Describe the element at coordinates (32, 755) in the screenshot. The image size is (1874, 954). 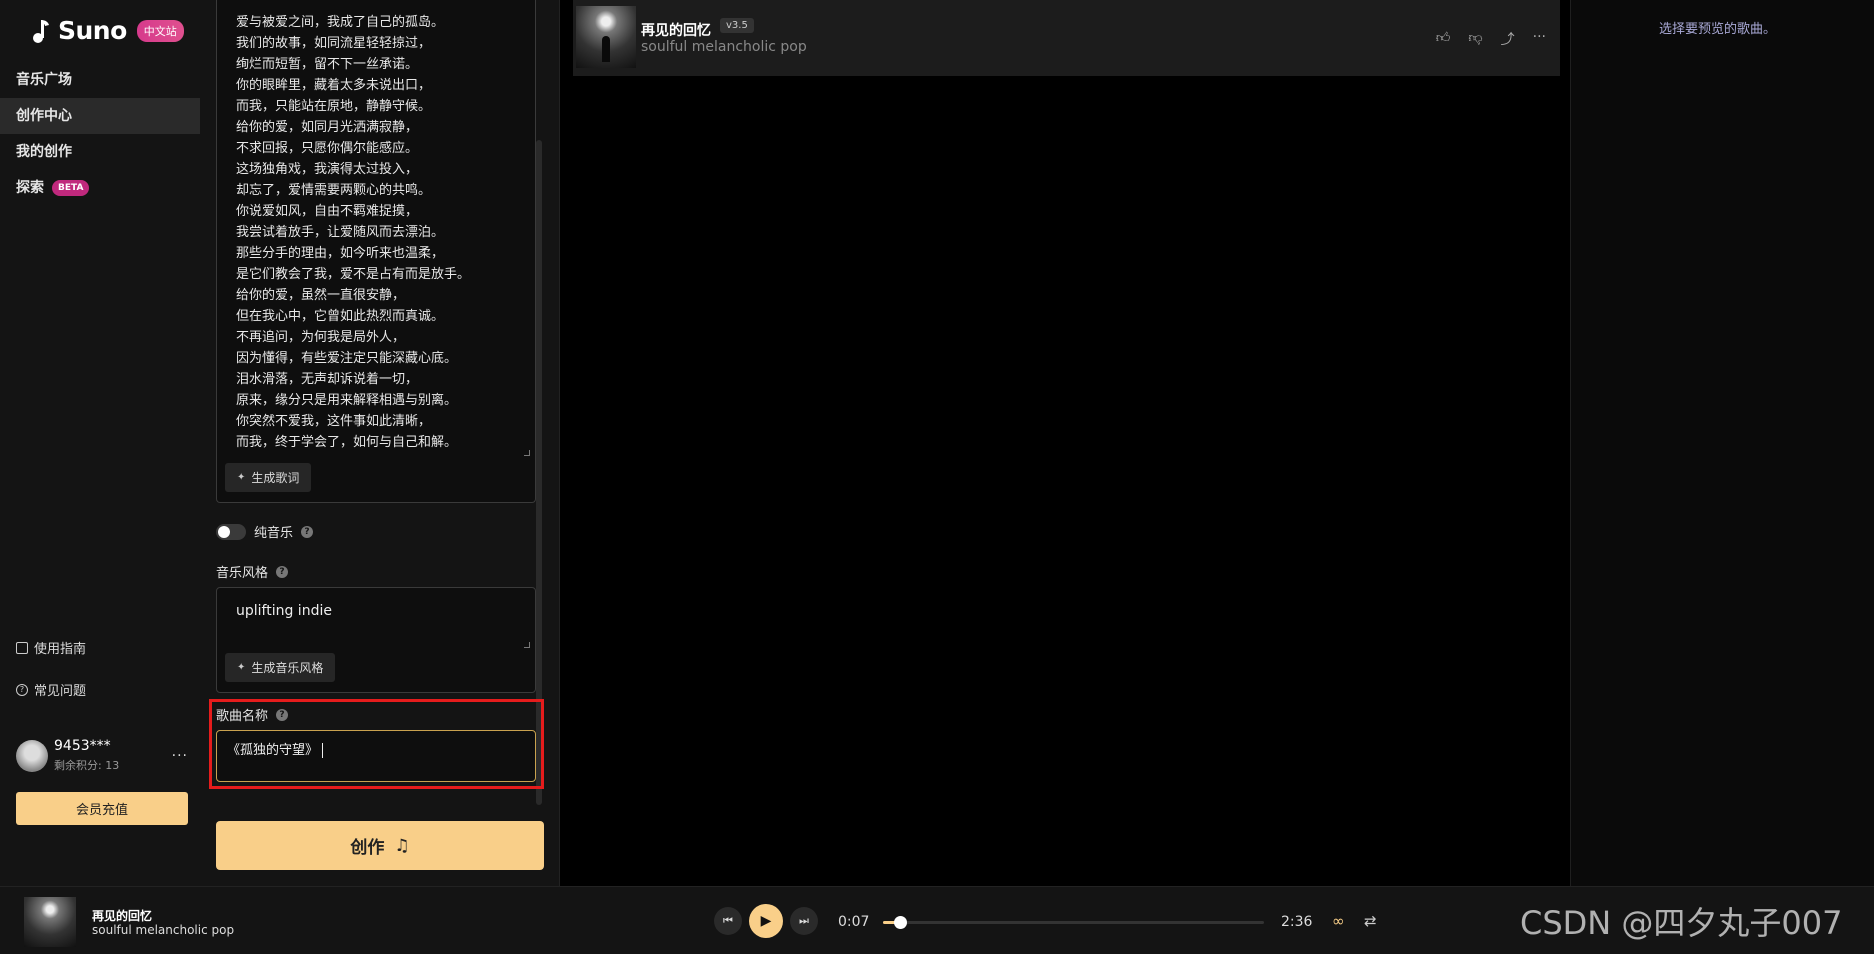
I see `avatar` at that location.